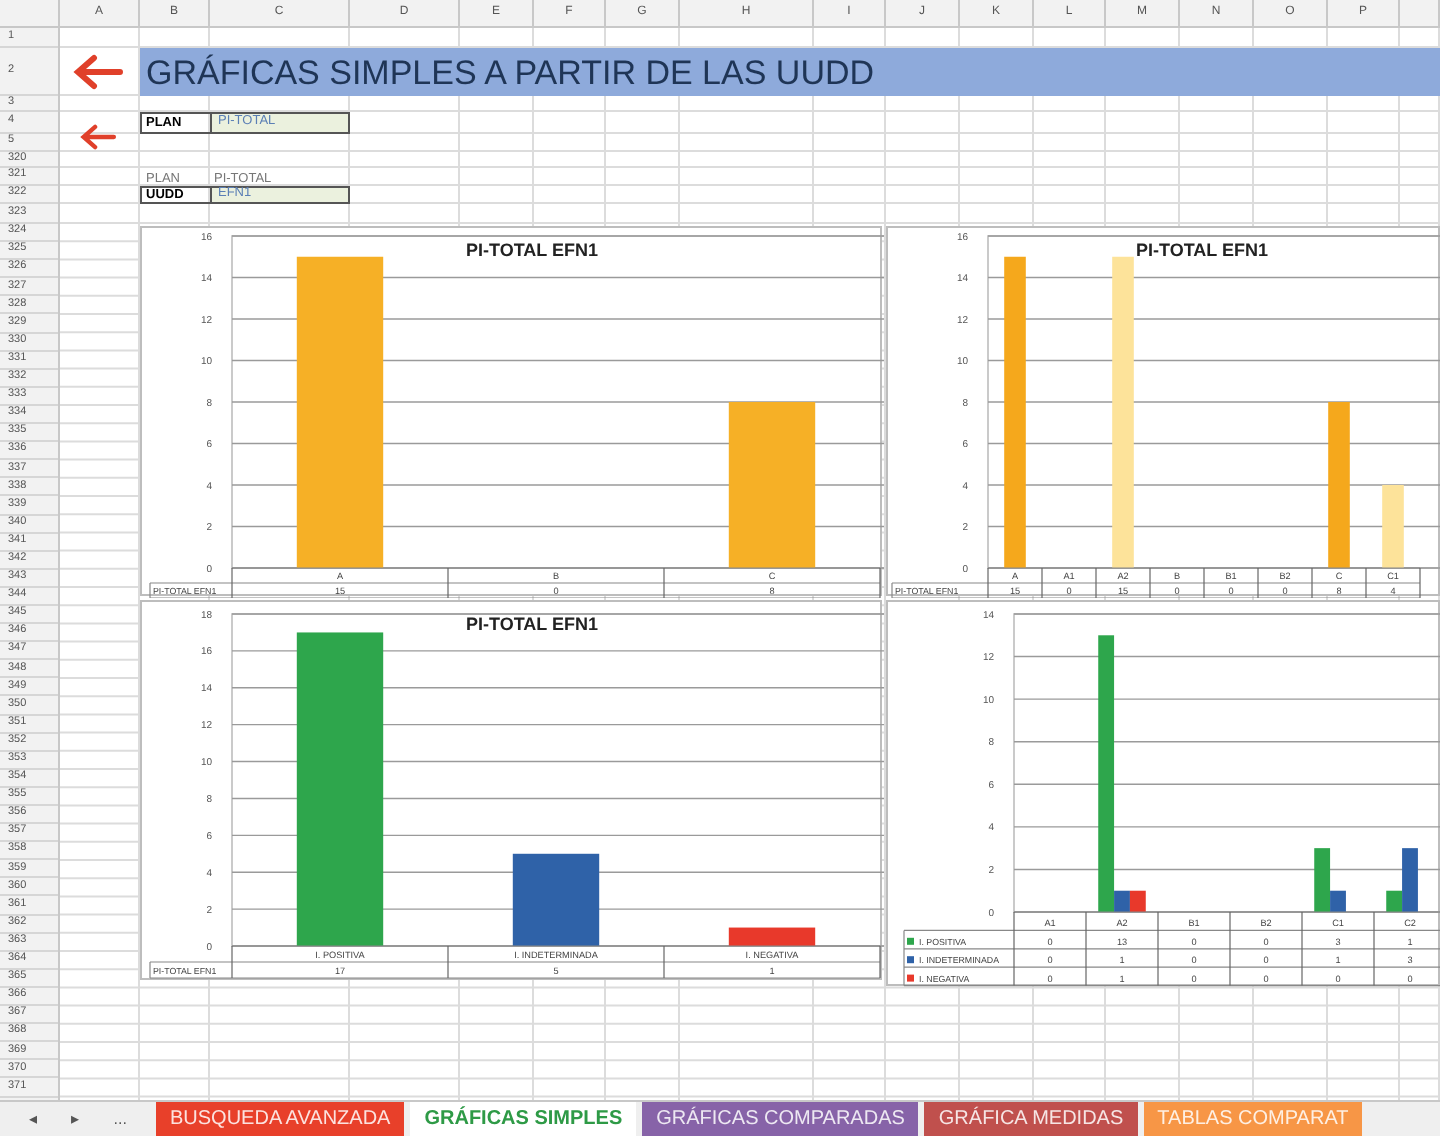 The width and height of the screenshot is (1440, 1136). Describe the element at coordinates (75, 1119) in the screenshot. I see `sheet-nav-button: ▸` at that location.